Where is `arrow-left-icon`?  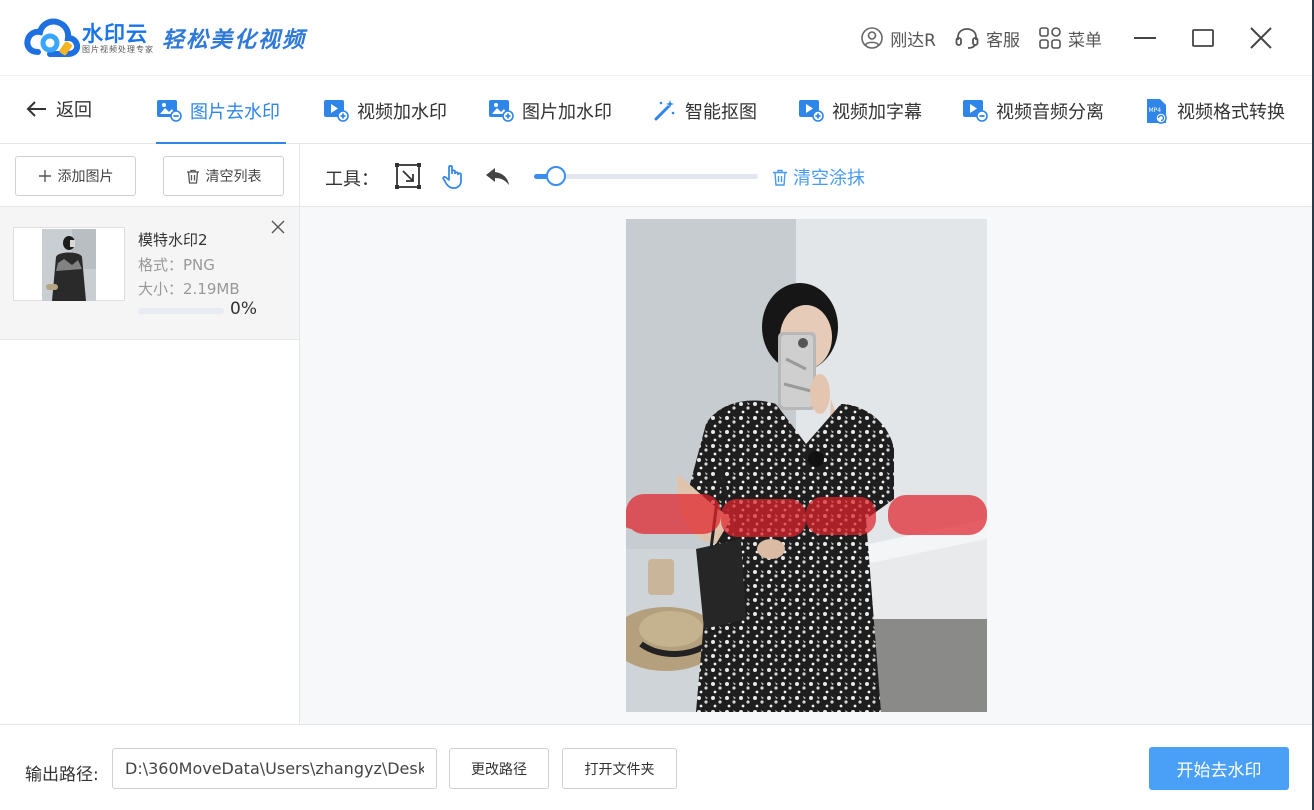
arrow-left-icon is located at coordinates (36, 109).